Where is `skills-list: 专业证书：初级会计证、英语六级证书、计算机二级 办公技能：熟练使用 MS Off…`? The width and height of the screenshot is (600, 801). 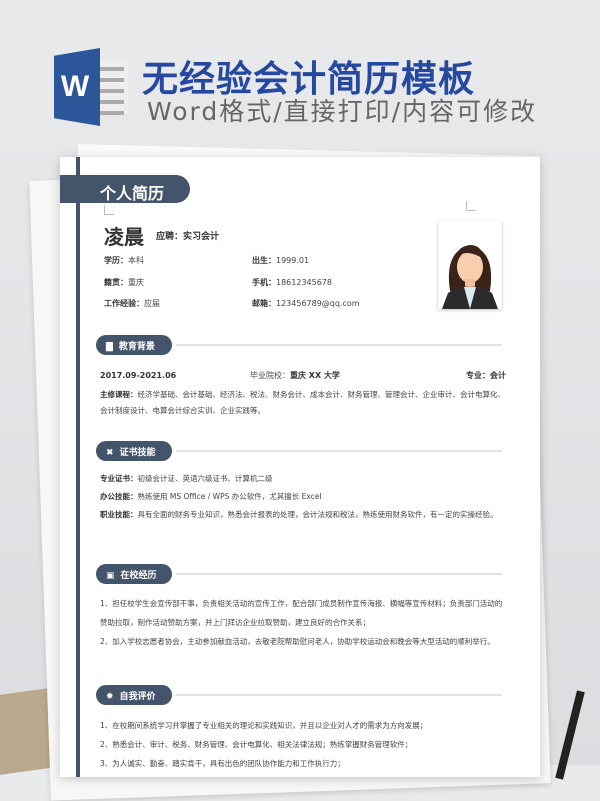 skills-list: 专业证书：初级会计证、英语六级证书、计算机二级 办公技能：熟练使用 MS Off… is located at coordinates (299, 496).